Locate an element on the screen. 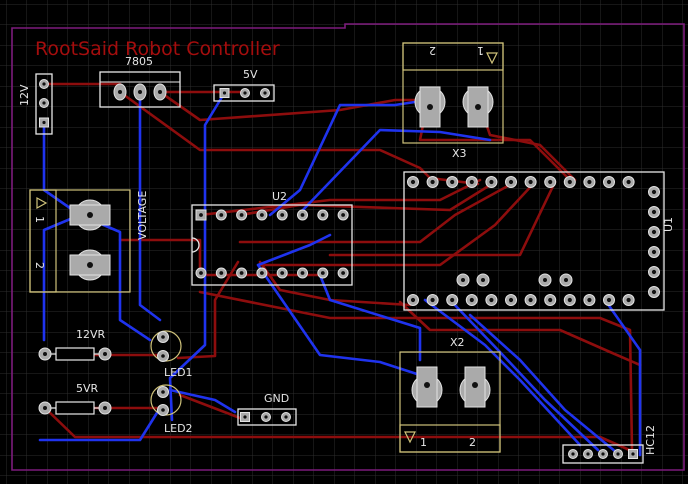 The width and height of the screenshot is (688, 484). terminal-x2-pin2: 2 is located at coordinates (472, 442).